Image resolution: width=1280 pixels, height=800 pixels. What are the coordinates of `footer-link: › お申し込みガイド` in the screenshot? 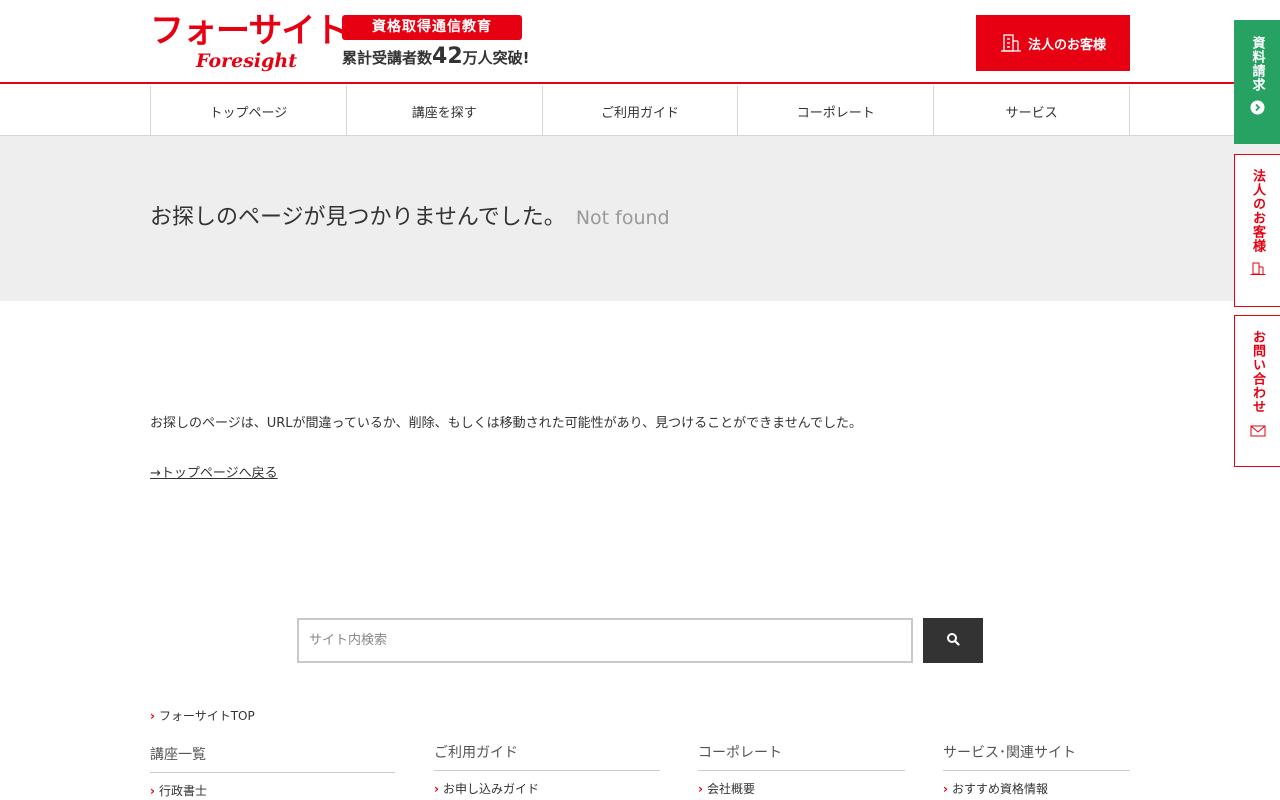 It's located at (547, 789).